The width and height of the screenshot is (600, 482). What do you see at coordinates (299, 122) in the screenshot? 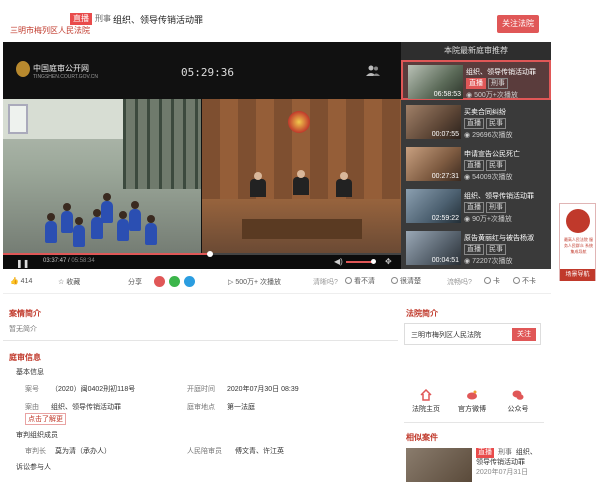
I see `national-emblem-icon` at bounding box center [299, 122].